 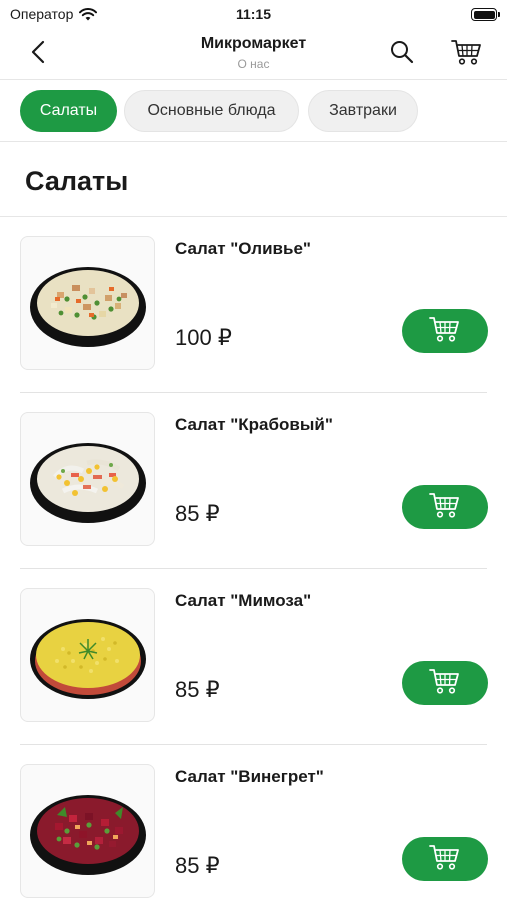 What do you see at coordinates (363, 111) in the screenshot?
I see `category-chip-breakfasts: Завтраки` at bounding box center [363, 111].